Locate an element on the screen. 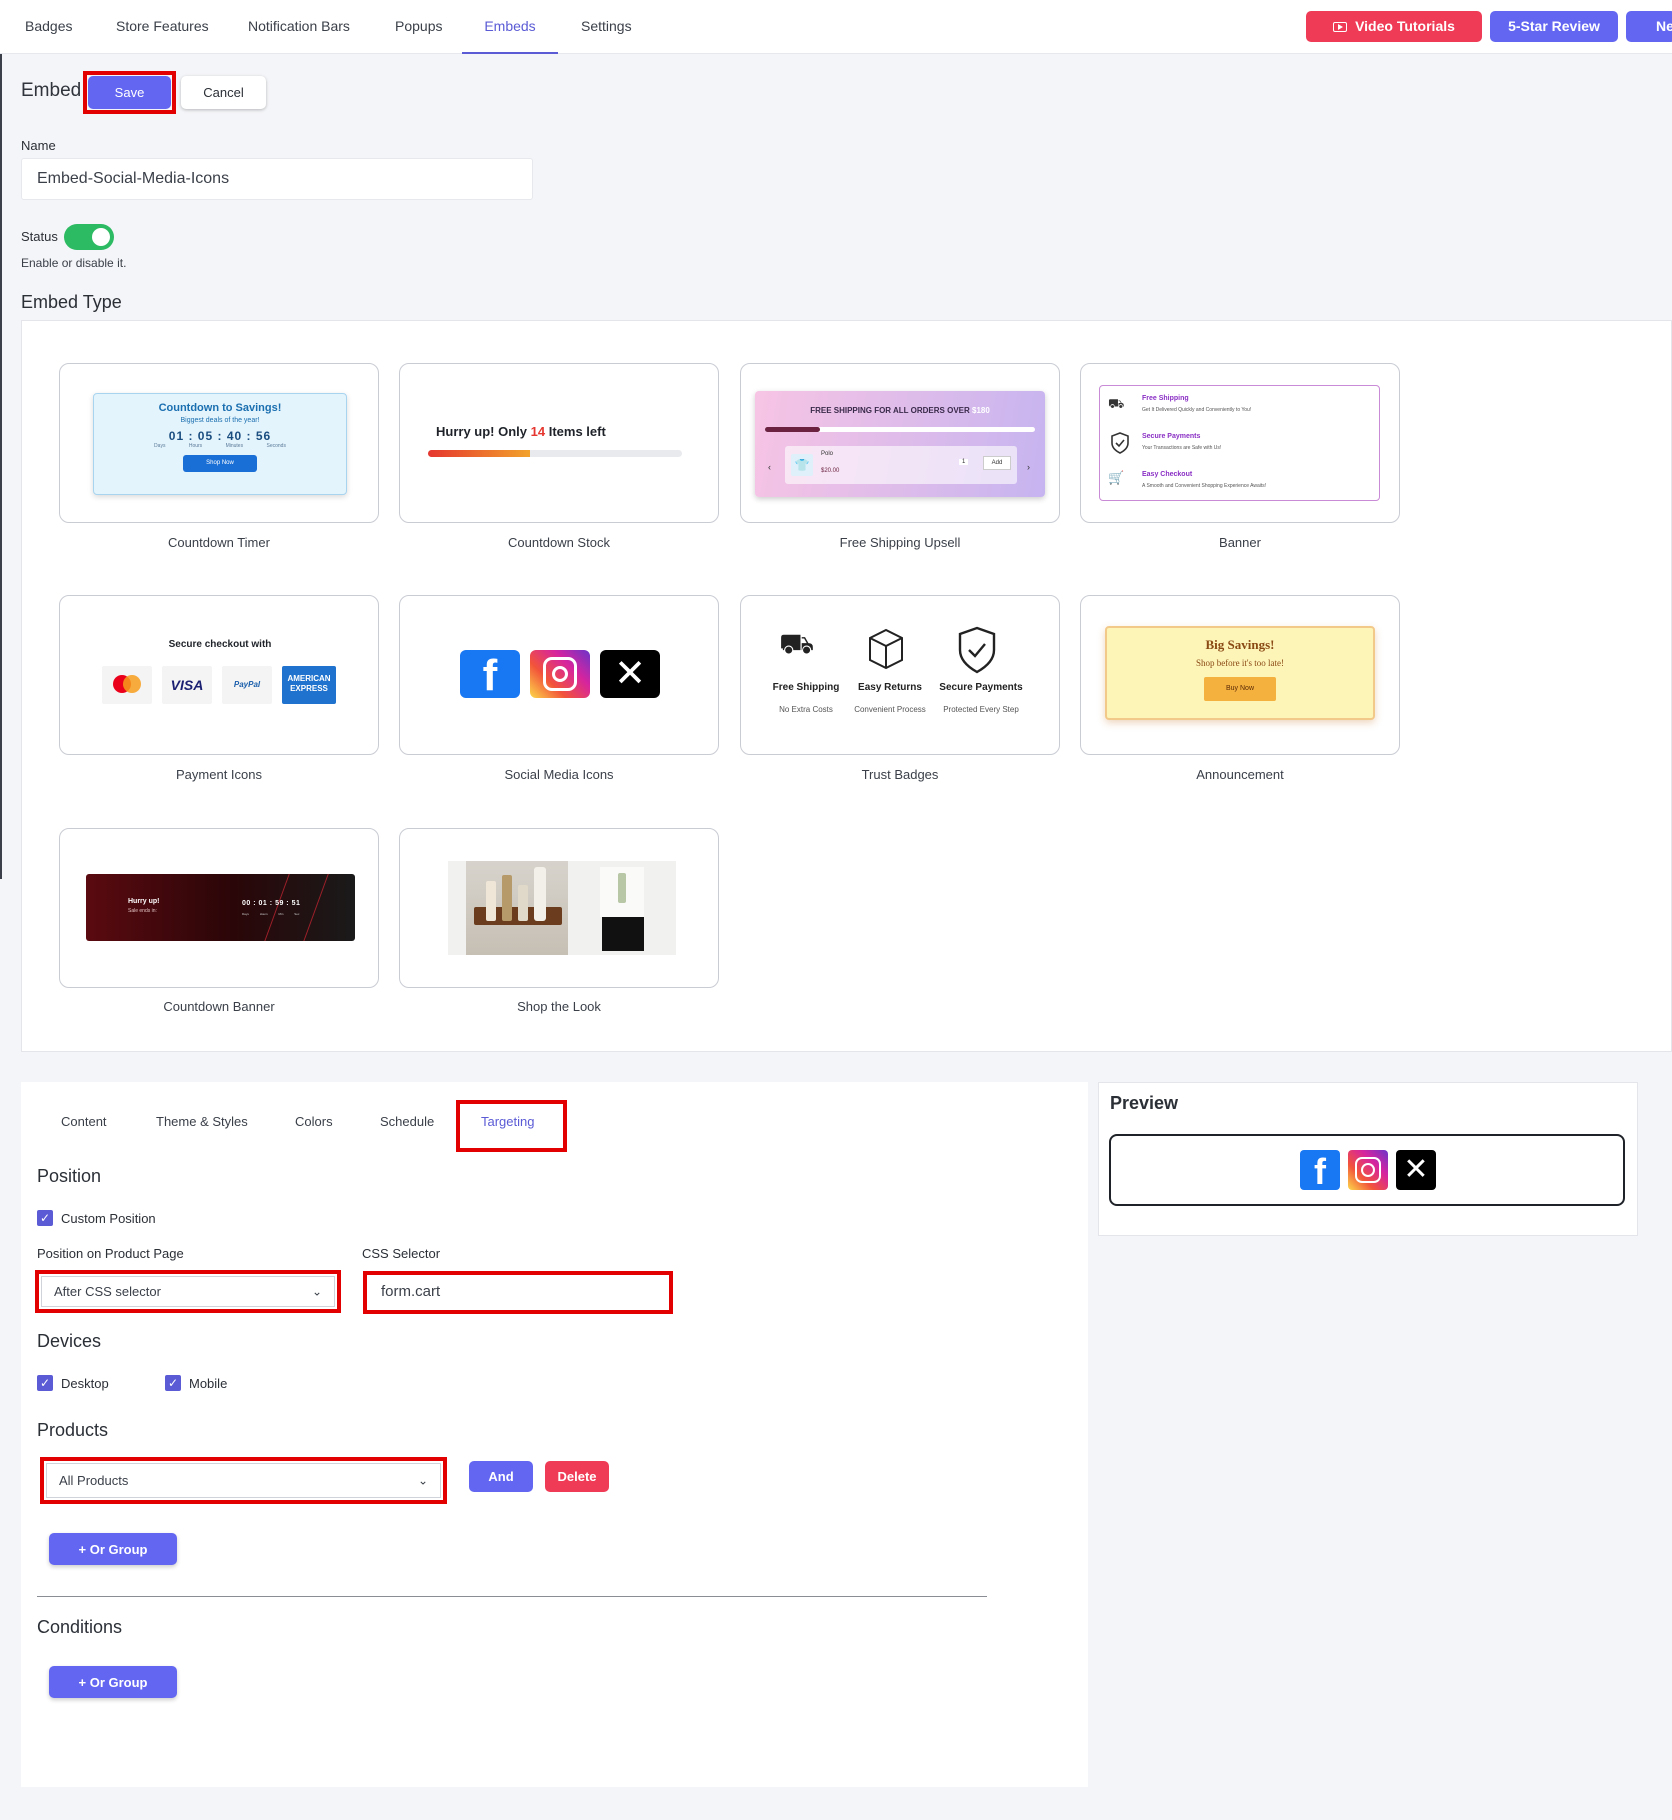 This screenshot has width=1672, height=1820. upsell-product-name: Polo is located at coordinates (827, 454).